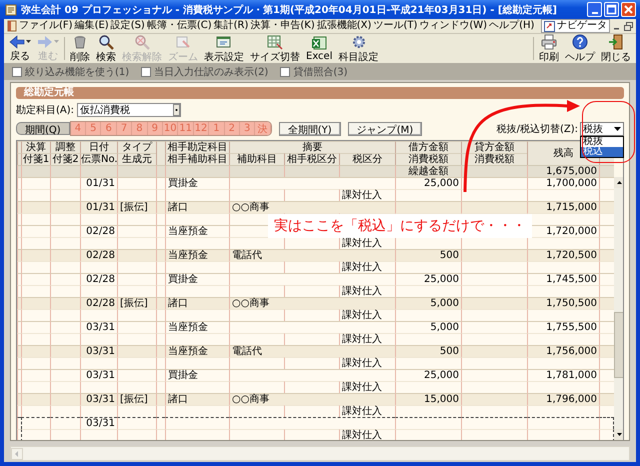 The width and height of the screenshot is (640, 466). Describe the element at coordinates (571, 303) in the screenshot. I see `table-cell: 1,750,500` at that location.